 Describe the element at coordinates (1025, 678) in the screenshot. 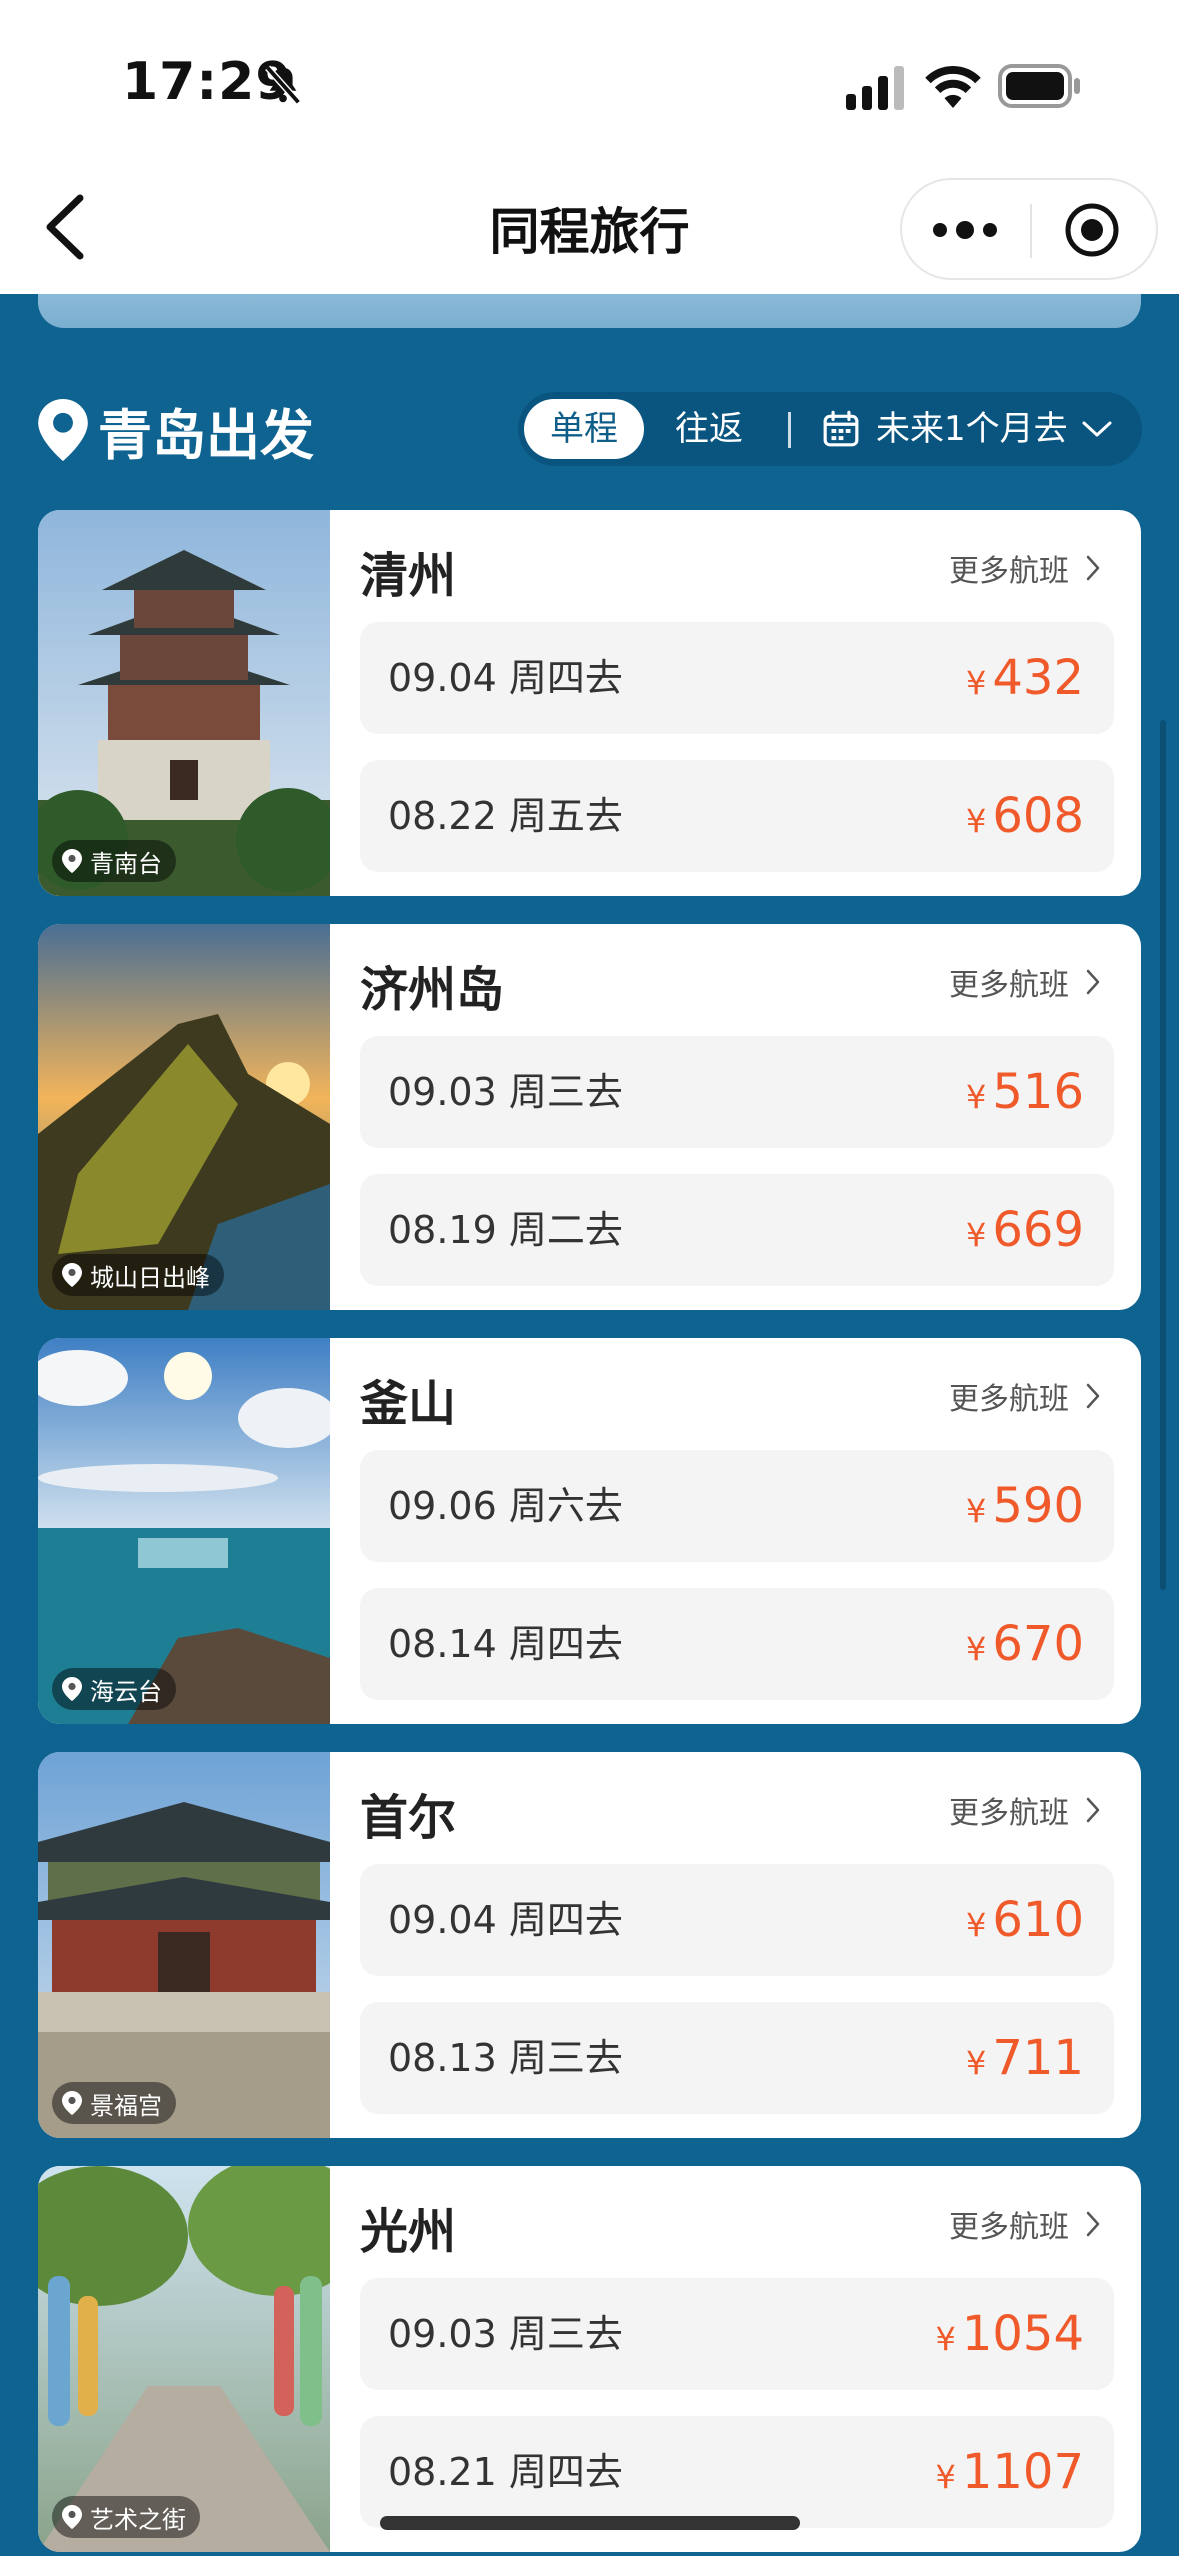

I see `flight-price: ¥432` at that location.